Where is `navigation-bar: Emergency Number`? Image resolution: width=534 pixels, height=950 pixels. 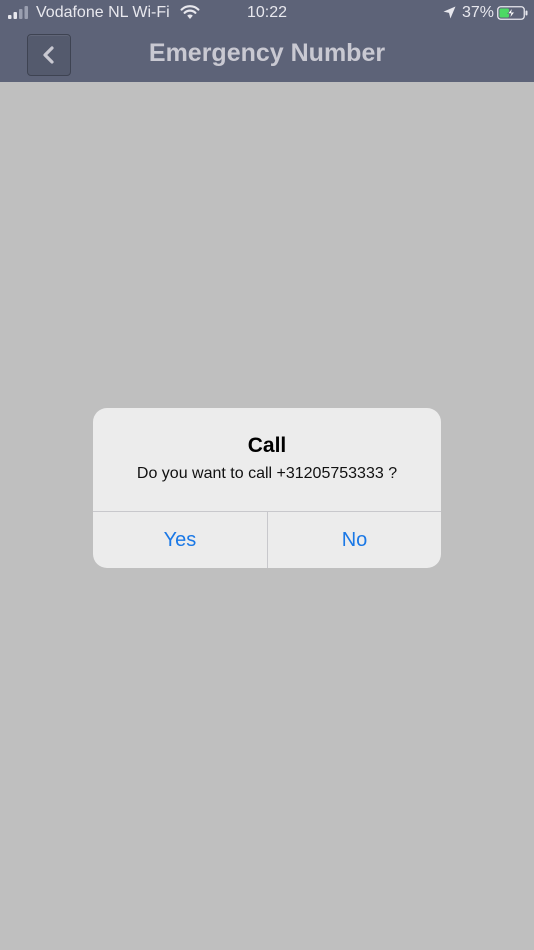
navigation-bar: Emergency Number is located at coordinates (267, 54).